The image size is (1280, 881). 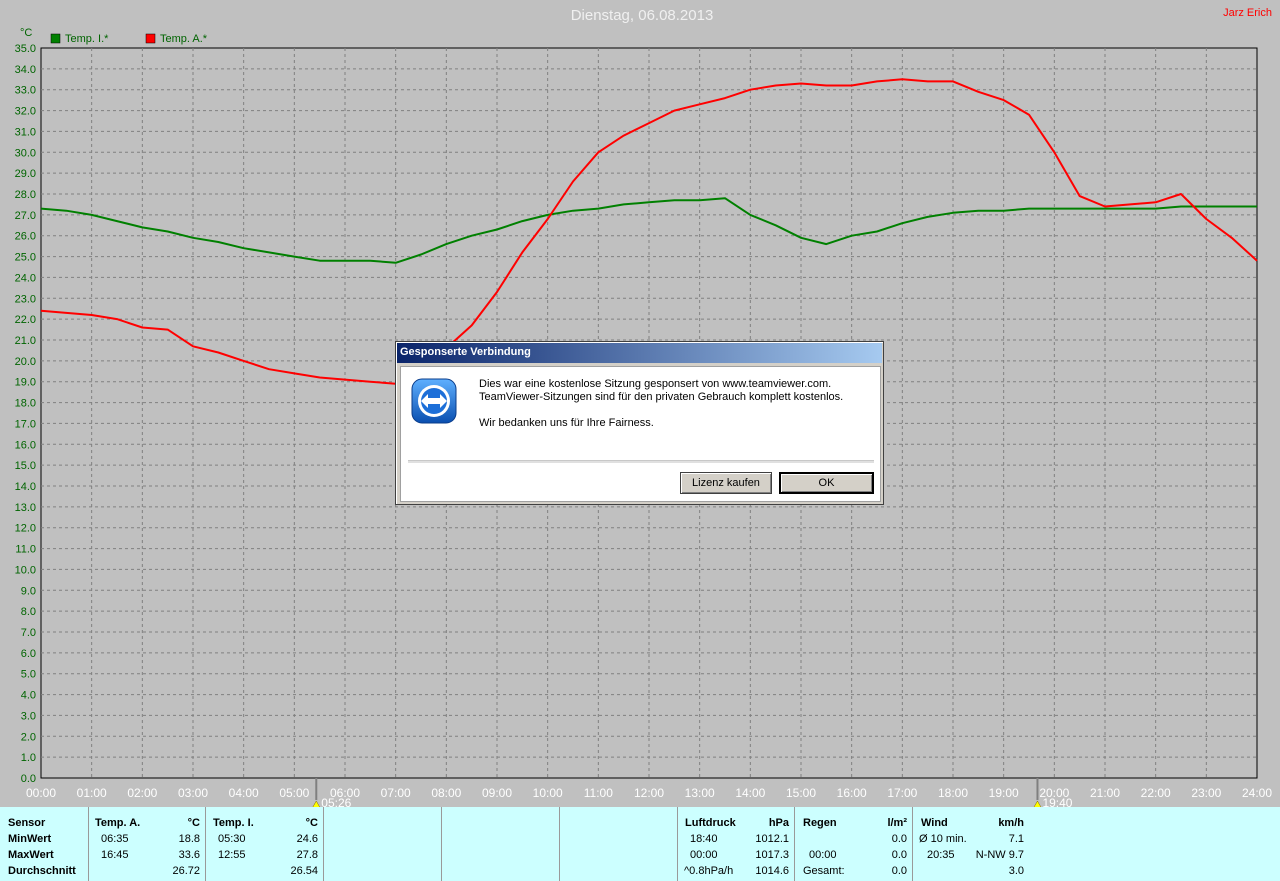 What do you see at coordinates (28, 716) in the screenshot?
I see `y-tick-label: 3.0` at bounding box center [28, 716].